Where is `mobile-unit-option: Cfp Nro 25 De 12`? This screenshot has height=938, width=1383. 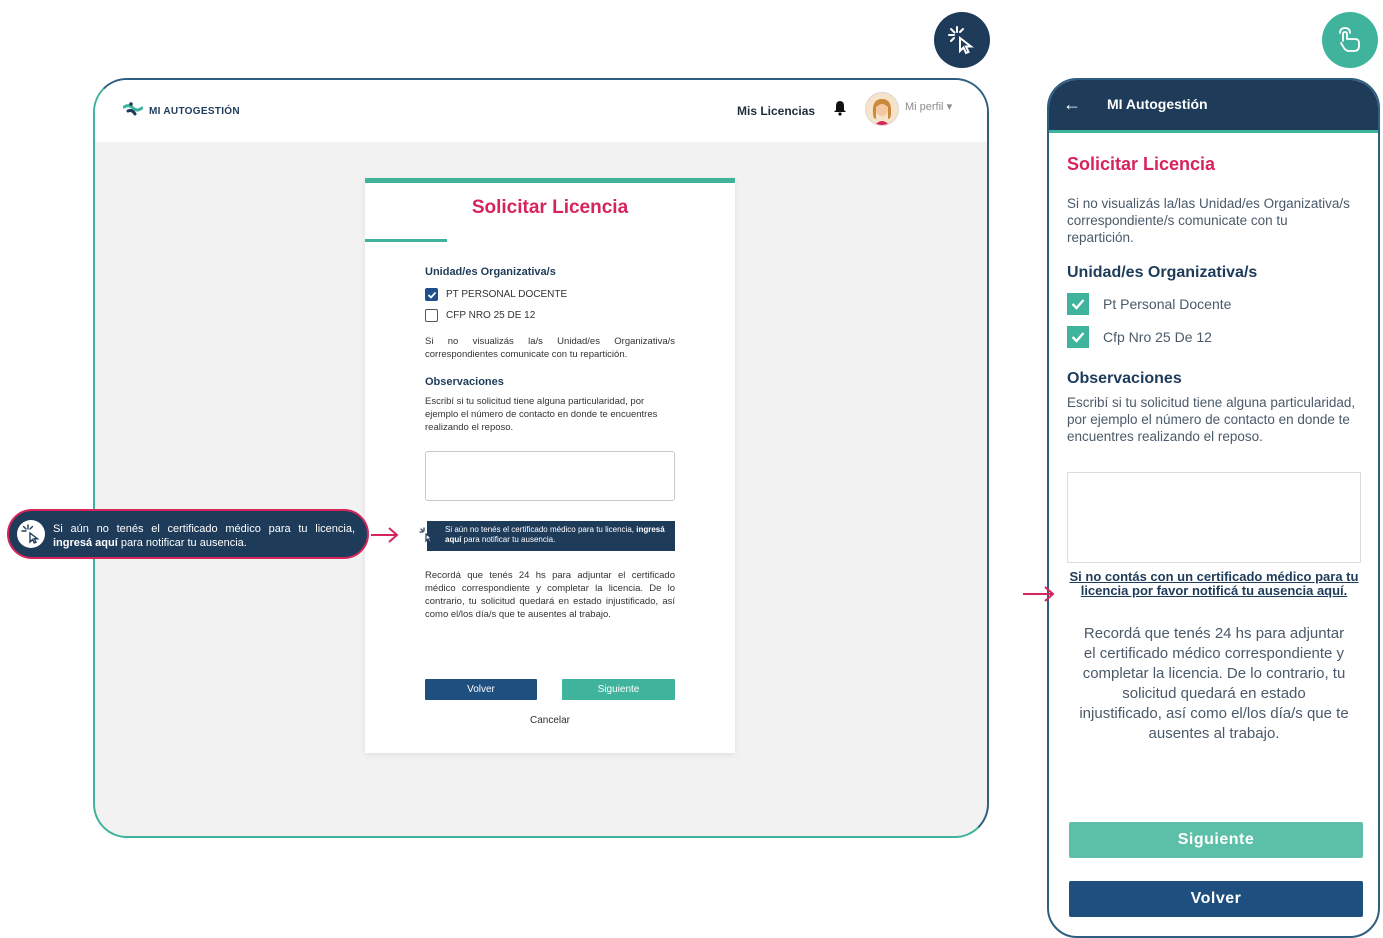
mobile-unit-option: Cfp Nro 25 De 12 is located at coordinates (1139, 337).